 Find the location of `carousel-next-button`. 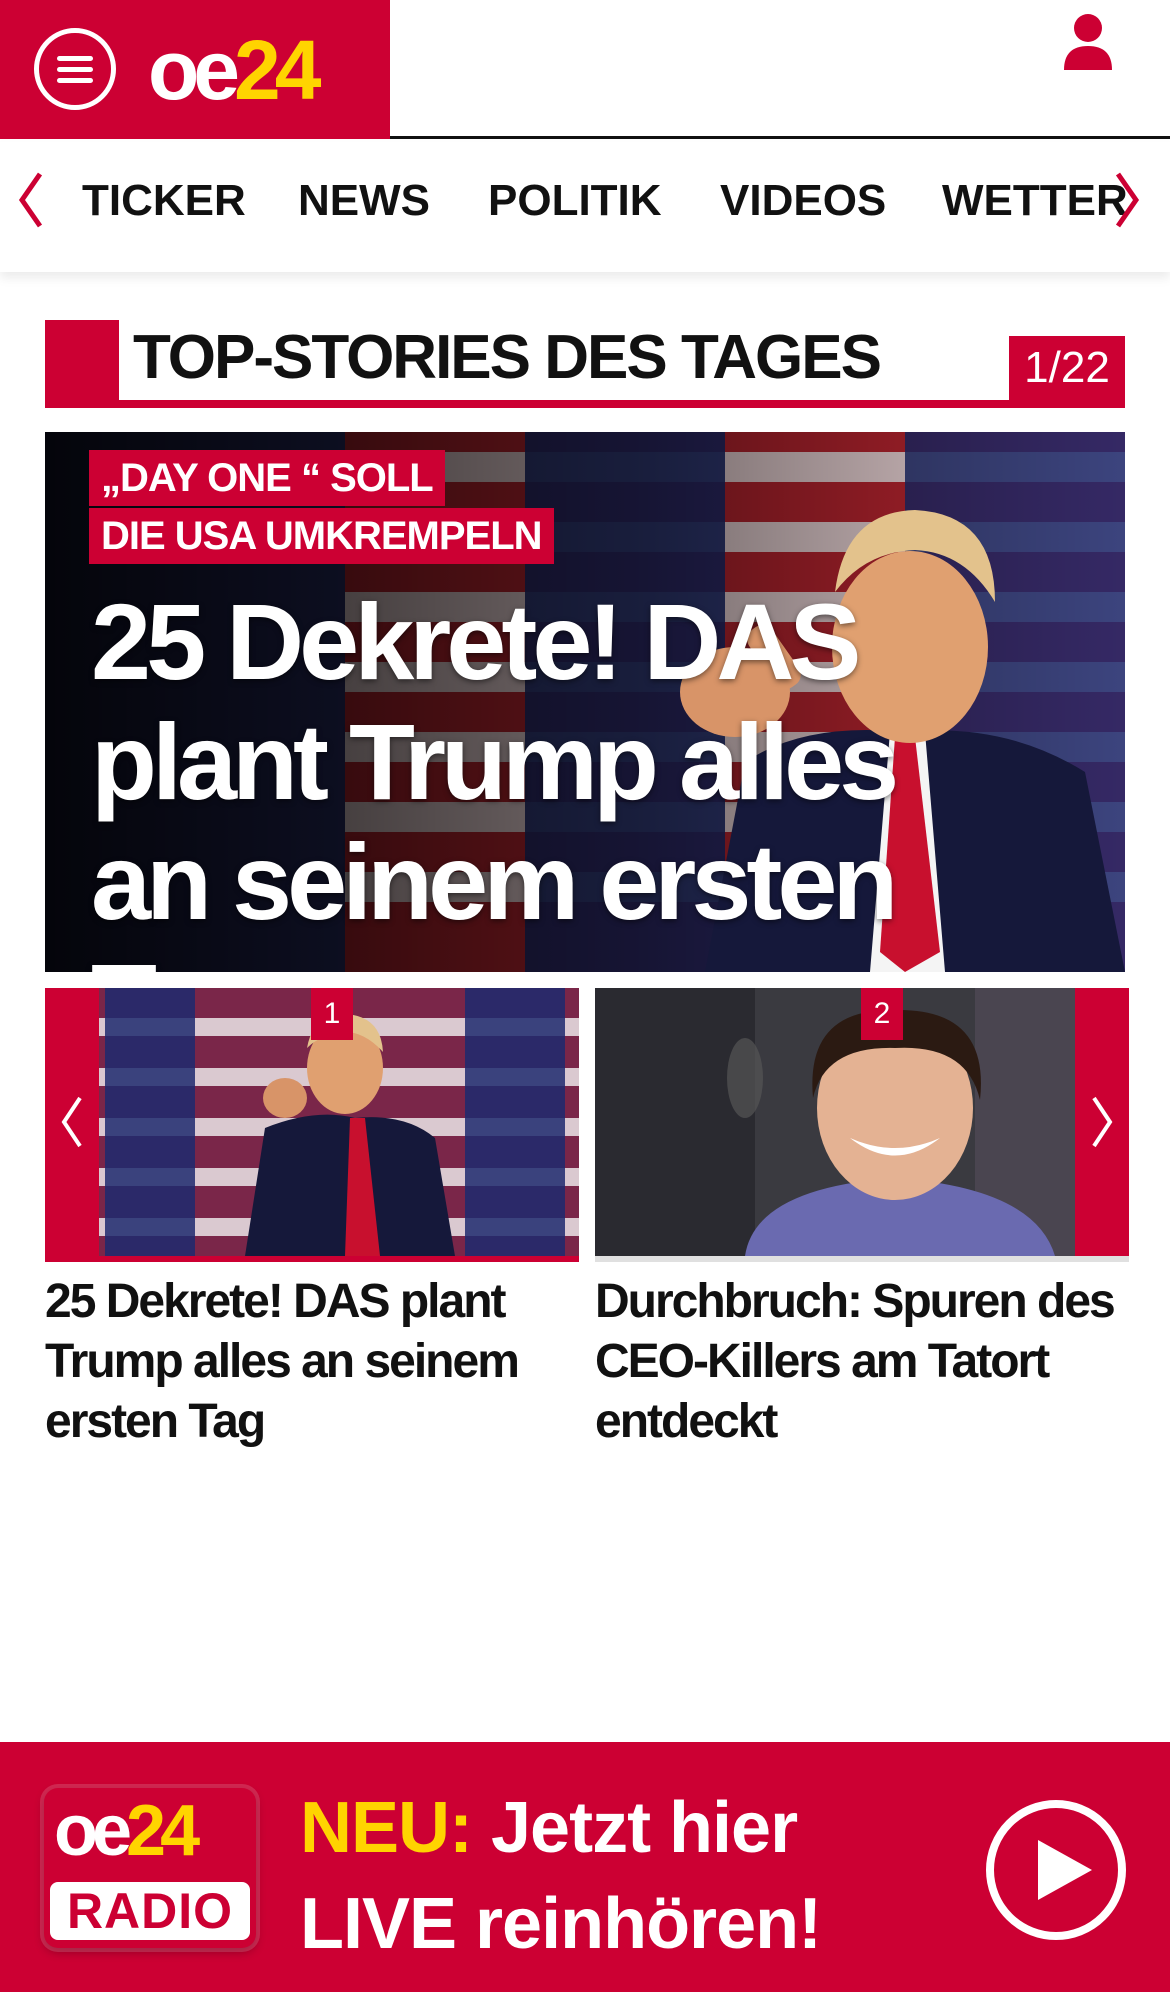

carousel-next-button is located at coordinates (1102, 1122).